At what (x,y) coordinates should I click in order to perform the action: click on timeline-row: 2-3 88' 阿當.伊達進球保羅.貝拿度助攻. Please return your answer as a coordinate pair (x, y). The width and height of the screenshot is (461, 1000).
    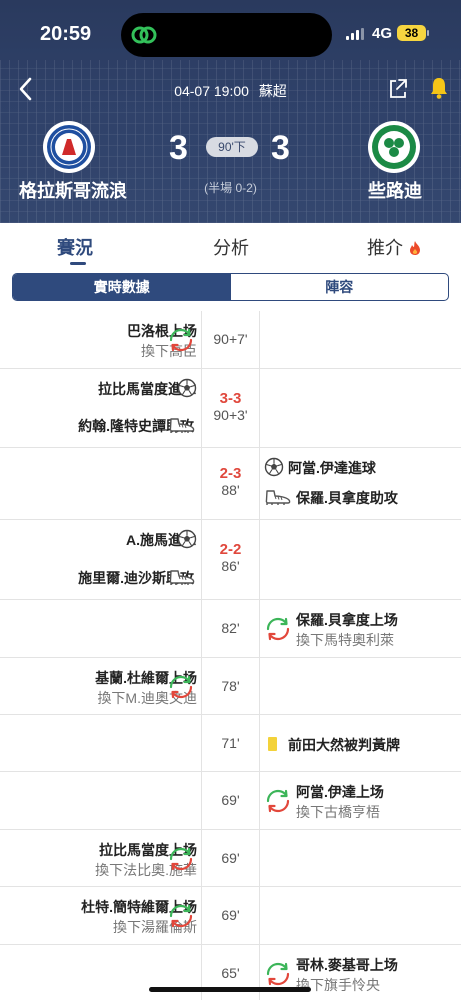
    Looking at the image, I should click on (230, 484).